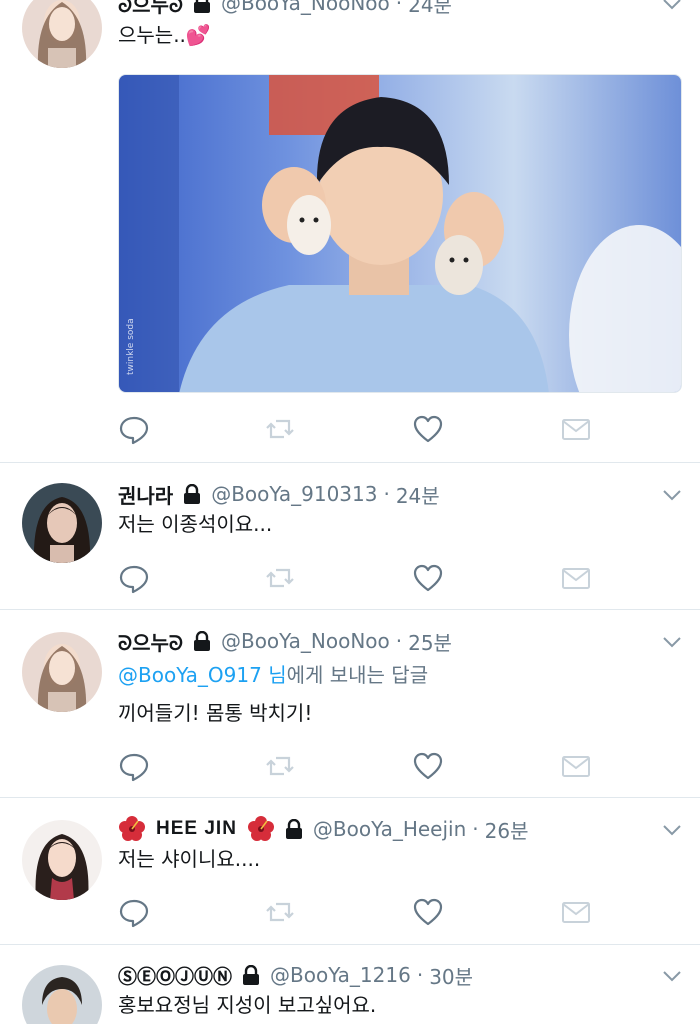 Image resolution: width=700 pixels, height=1024 pixels. Describe the element at coordinates (152, 35) in the screenshot. I see `tweet-text-body: 으누는..` at that location.